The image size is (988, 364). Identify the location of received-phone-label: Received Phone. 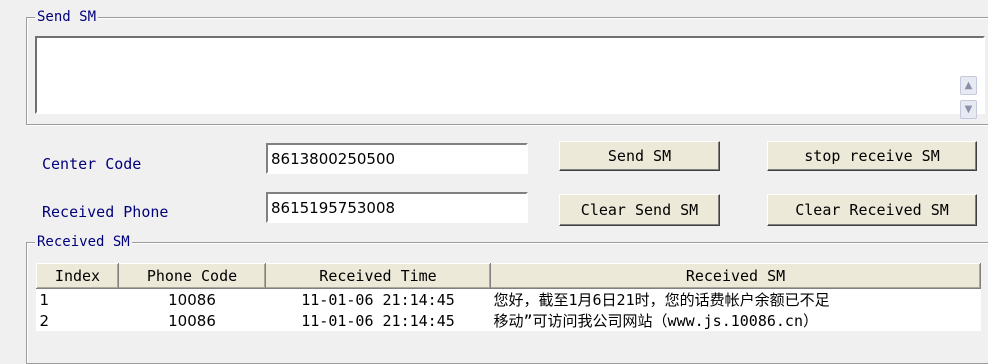
(105, 212).